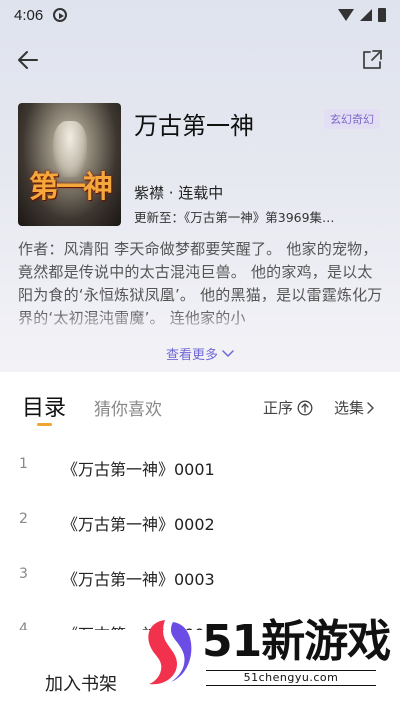  I want to click on see-more-button: 查看更多, so click(200, 353).